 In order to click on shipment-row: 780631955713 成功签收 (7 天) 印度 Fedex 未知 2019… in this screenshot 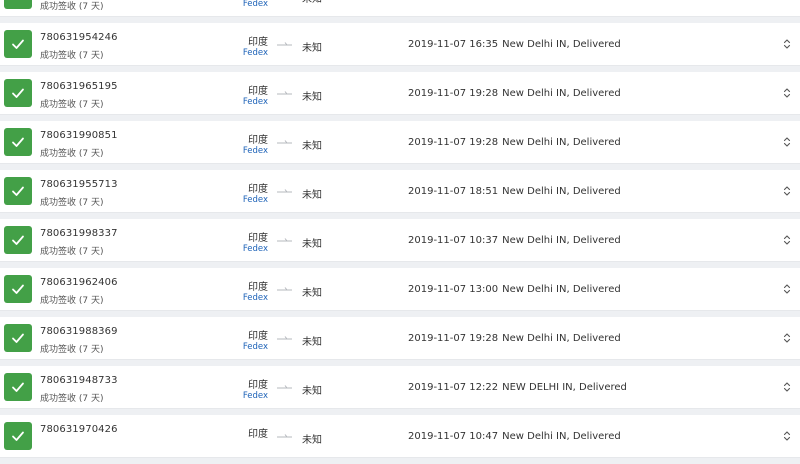, I will do `click(400, 191)`.